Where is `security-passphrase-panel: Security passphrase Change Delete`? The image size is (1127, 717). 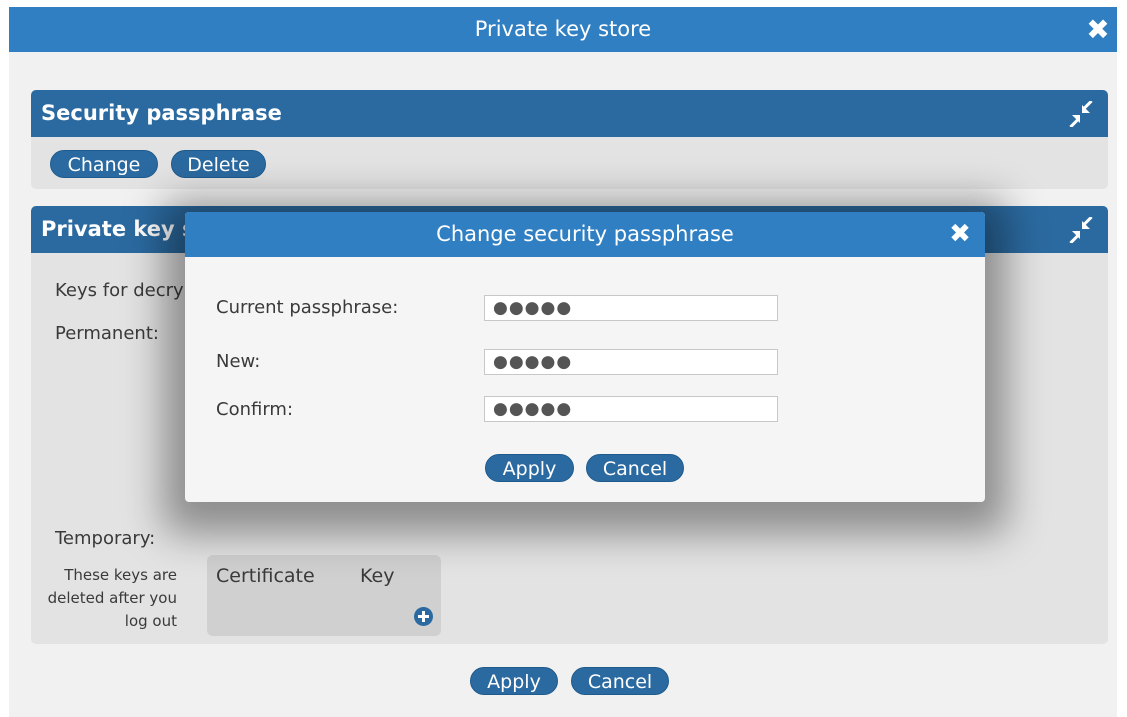 security-passphrase-panel: Security passphrase Change Delete is located at coordinates (569, 139).